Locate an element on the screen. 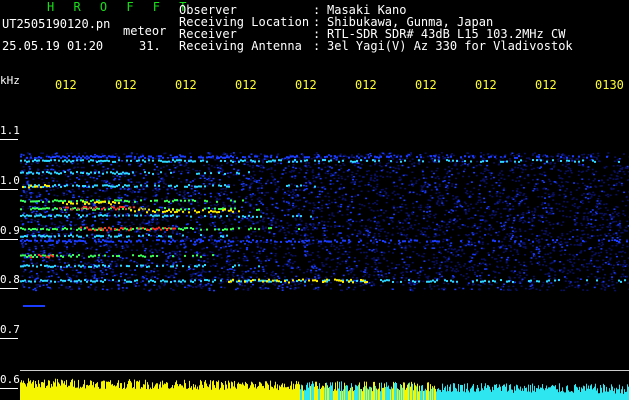  y-tick-label: 0.9 is located at coordinates (10, 230).